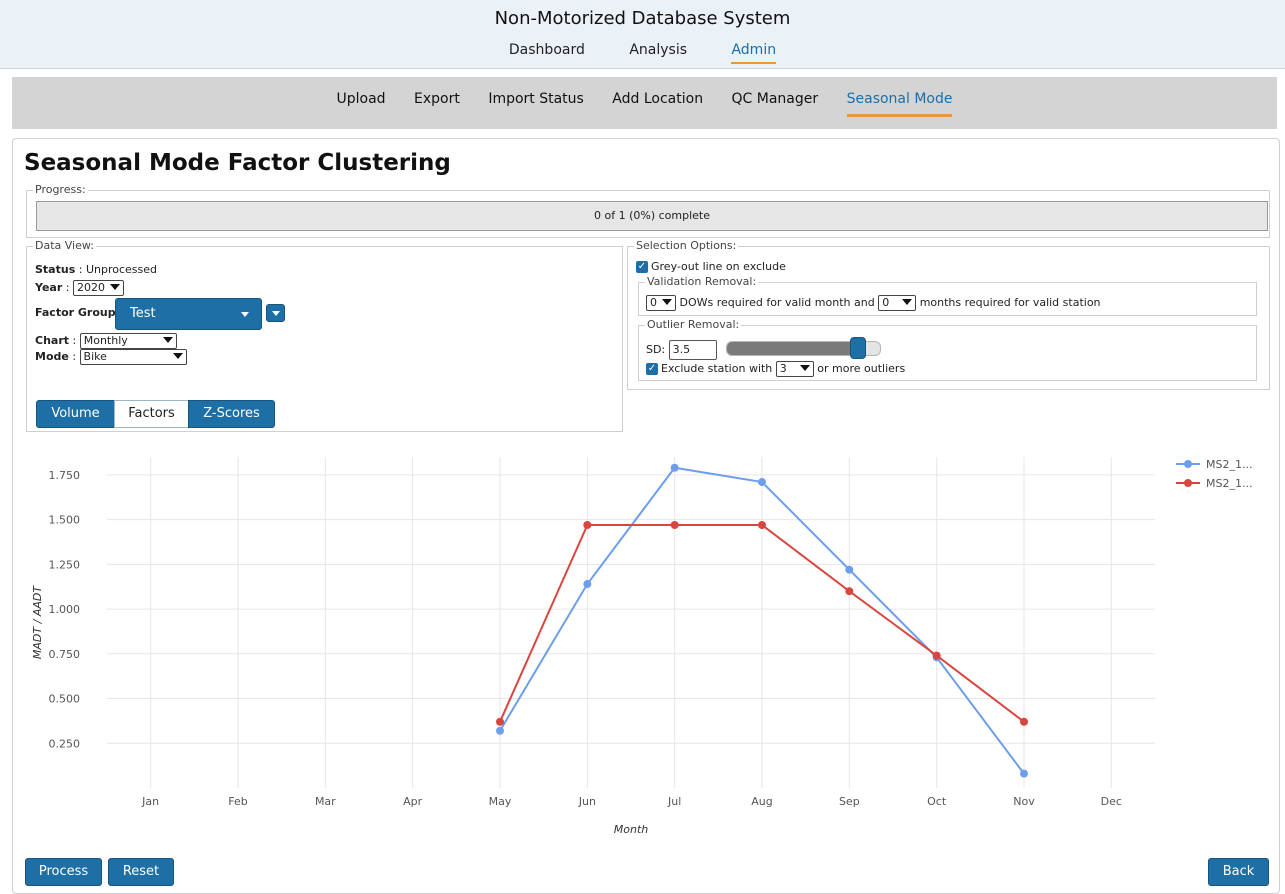 The height and width of the screenshot is (894, 1285). I want to click on months-text: months required for valid station, so click(1010, 302).